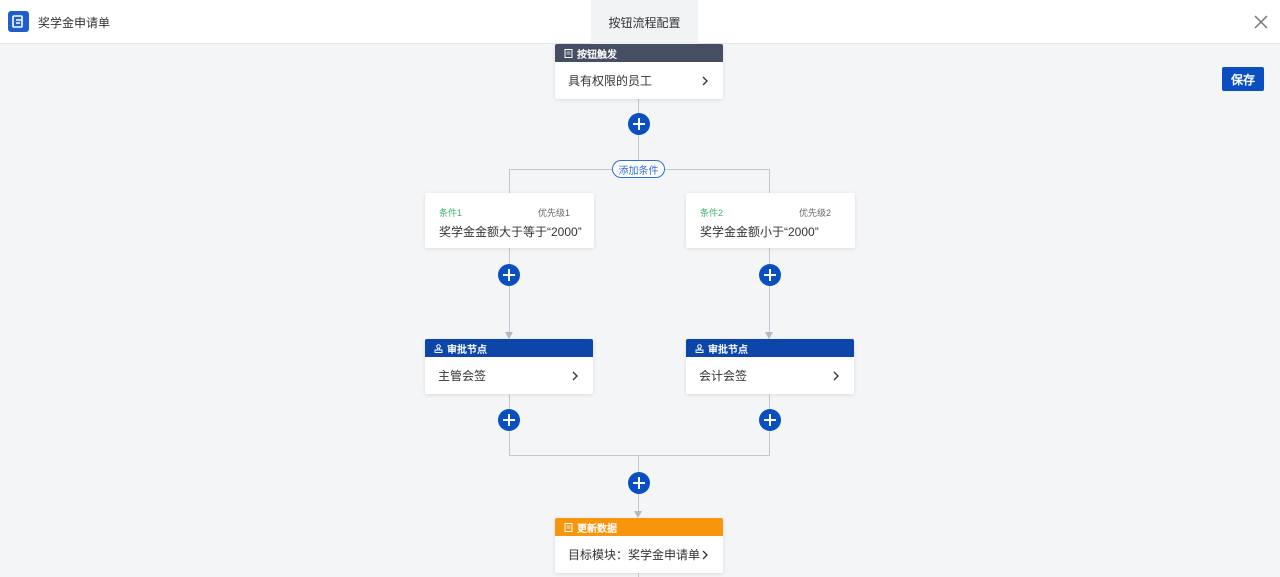  I want to click on close-icon, so click(1261, 22).